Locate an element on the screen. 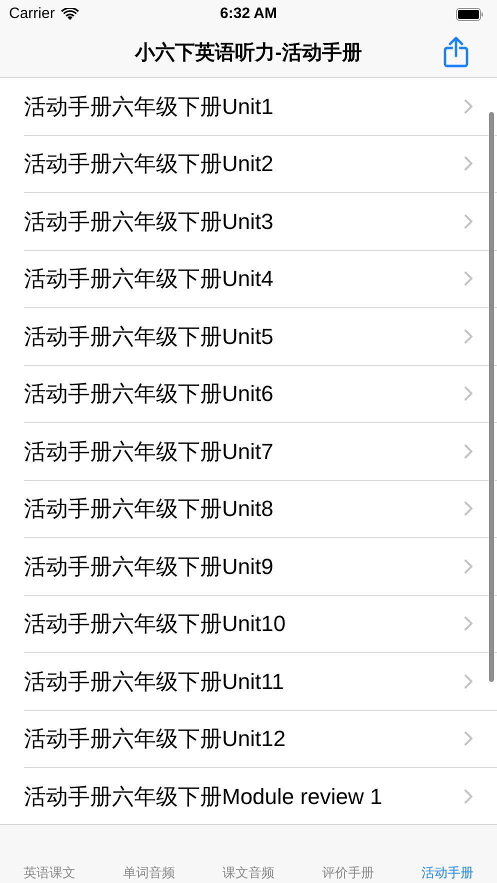 This screenshot has height=883, width=497. row-label: 活动手册六年级下册Unit2 is located at coordinates (149, 164).